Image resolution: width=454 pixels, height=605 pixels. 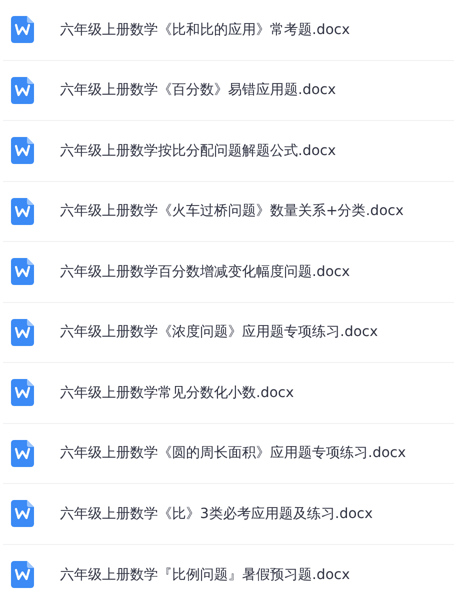 I want to click on file-name: 六年级上册数学《比和比的应用》常考题.docx, so click(x=205, y=29).